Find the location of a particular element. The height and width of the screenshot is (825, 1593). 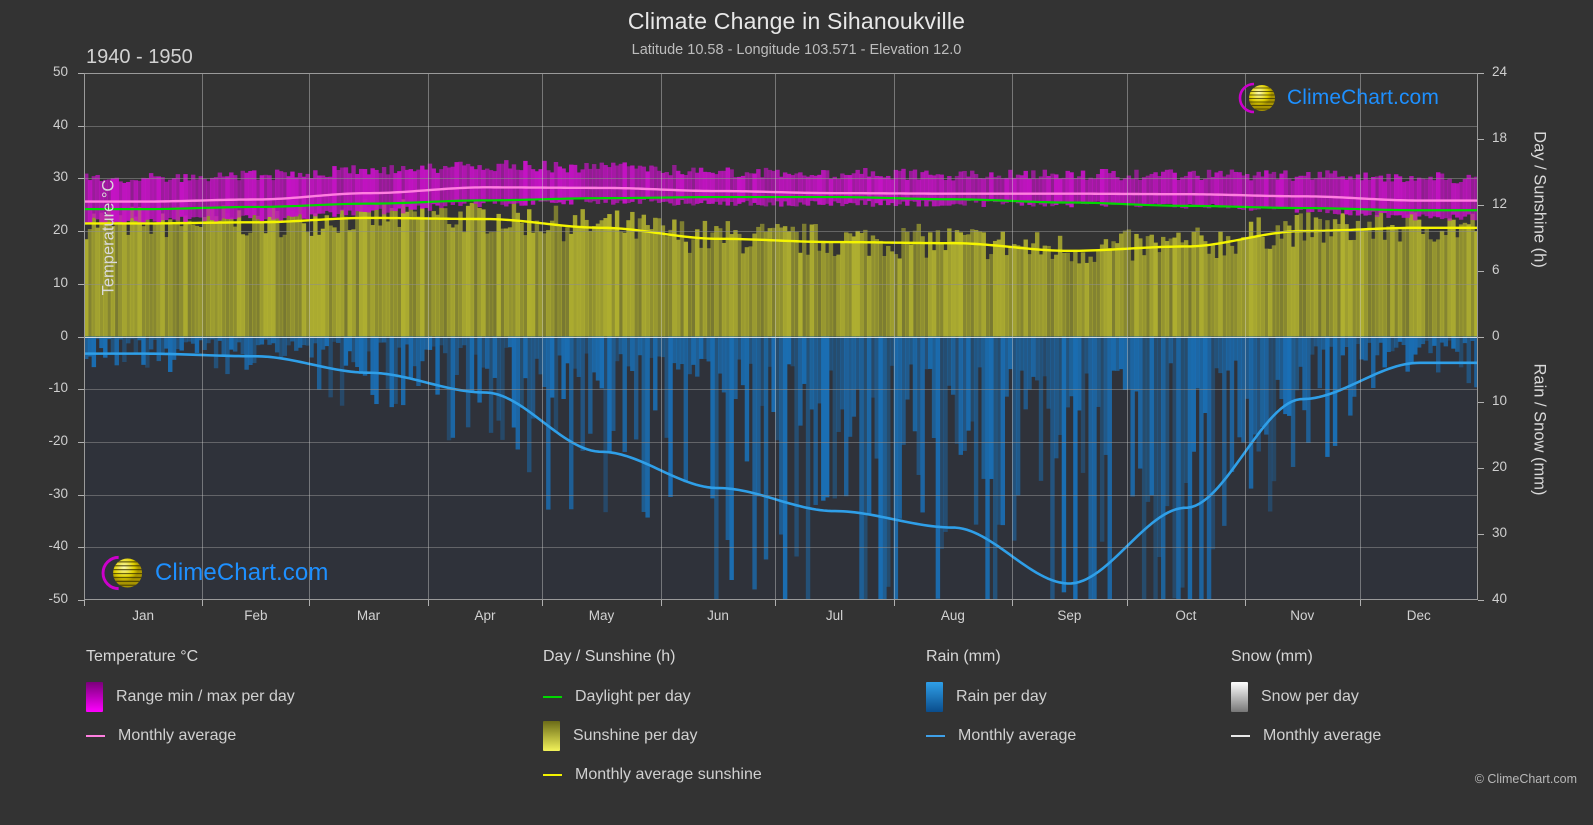

sunshine-daily-bars is located at coordinates (781, 267).